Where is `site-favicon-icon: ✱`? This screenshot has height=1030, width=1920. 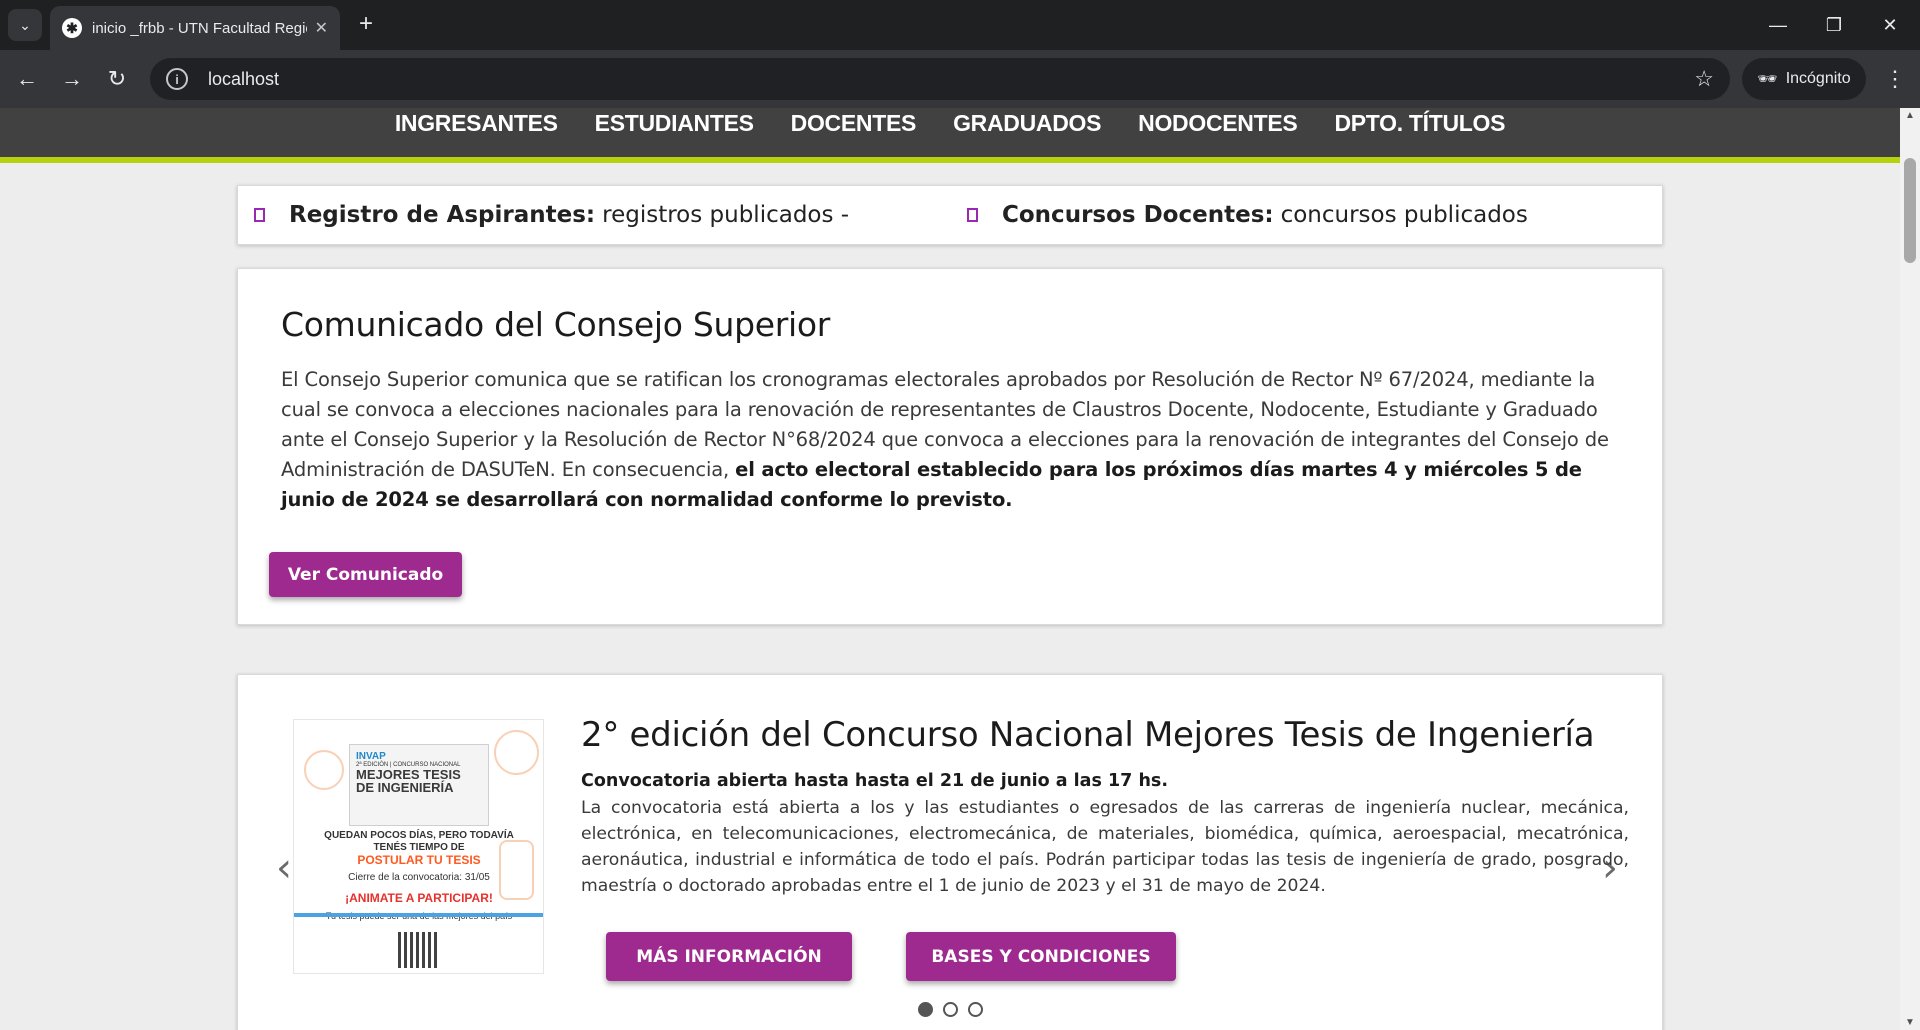
site-favicon-icon: ✱ is located at coordinates (72, 28).